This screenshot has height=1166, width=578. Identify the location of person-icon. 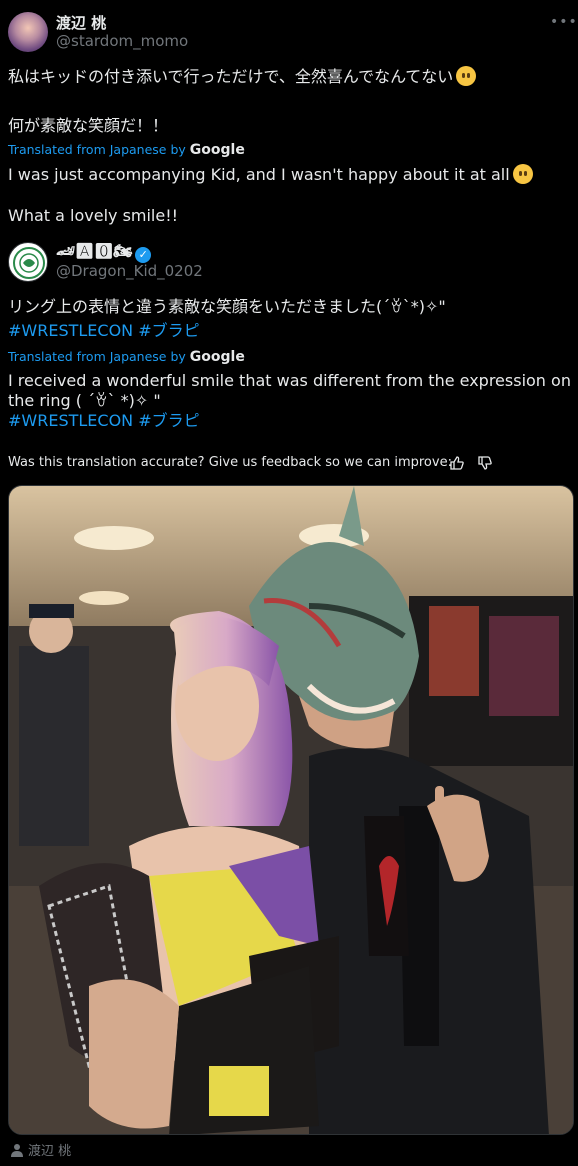
(17, 1150).